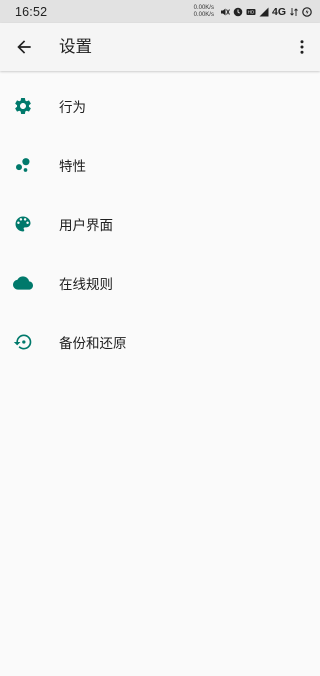  I want to click on svg-text: HD, so click(251, 11).